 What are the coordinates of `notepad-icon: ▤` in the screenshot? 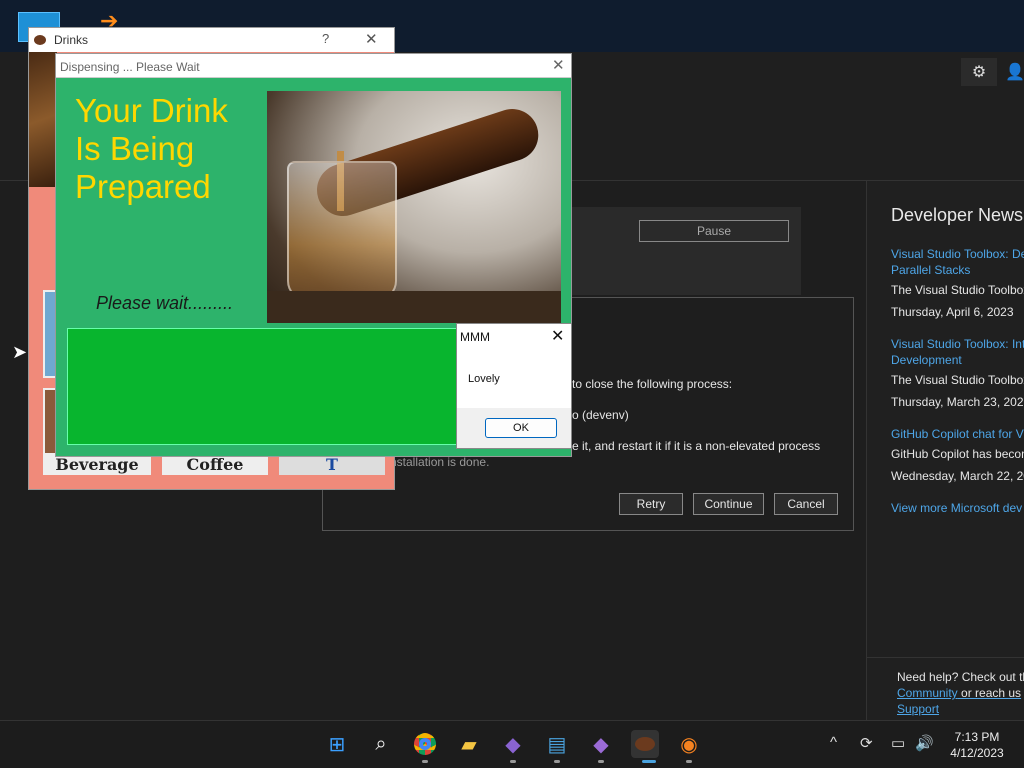 It's located at (557, 744).